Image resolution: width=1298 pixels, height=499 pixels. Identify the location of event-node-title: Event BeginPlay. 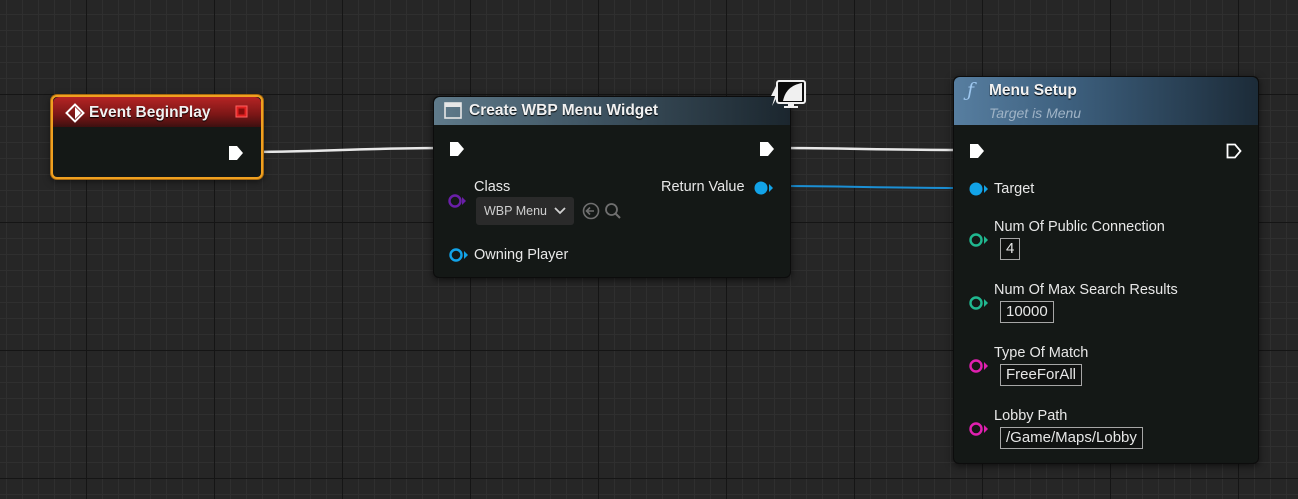
(150, 112).